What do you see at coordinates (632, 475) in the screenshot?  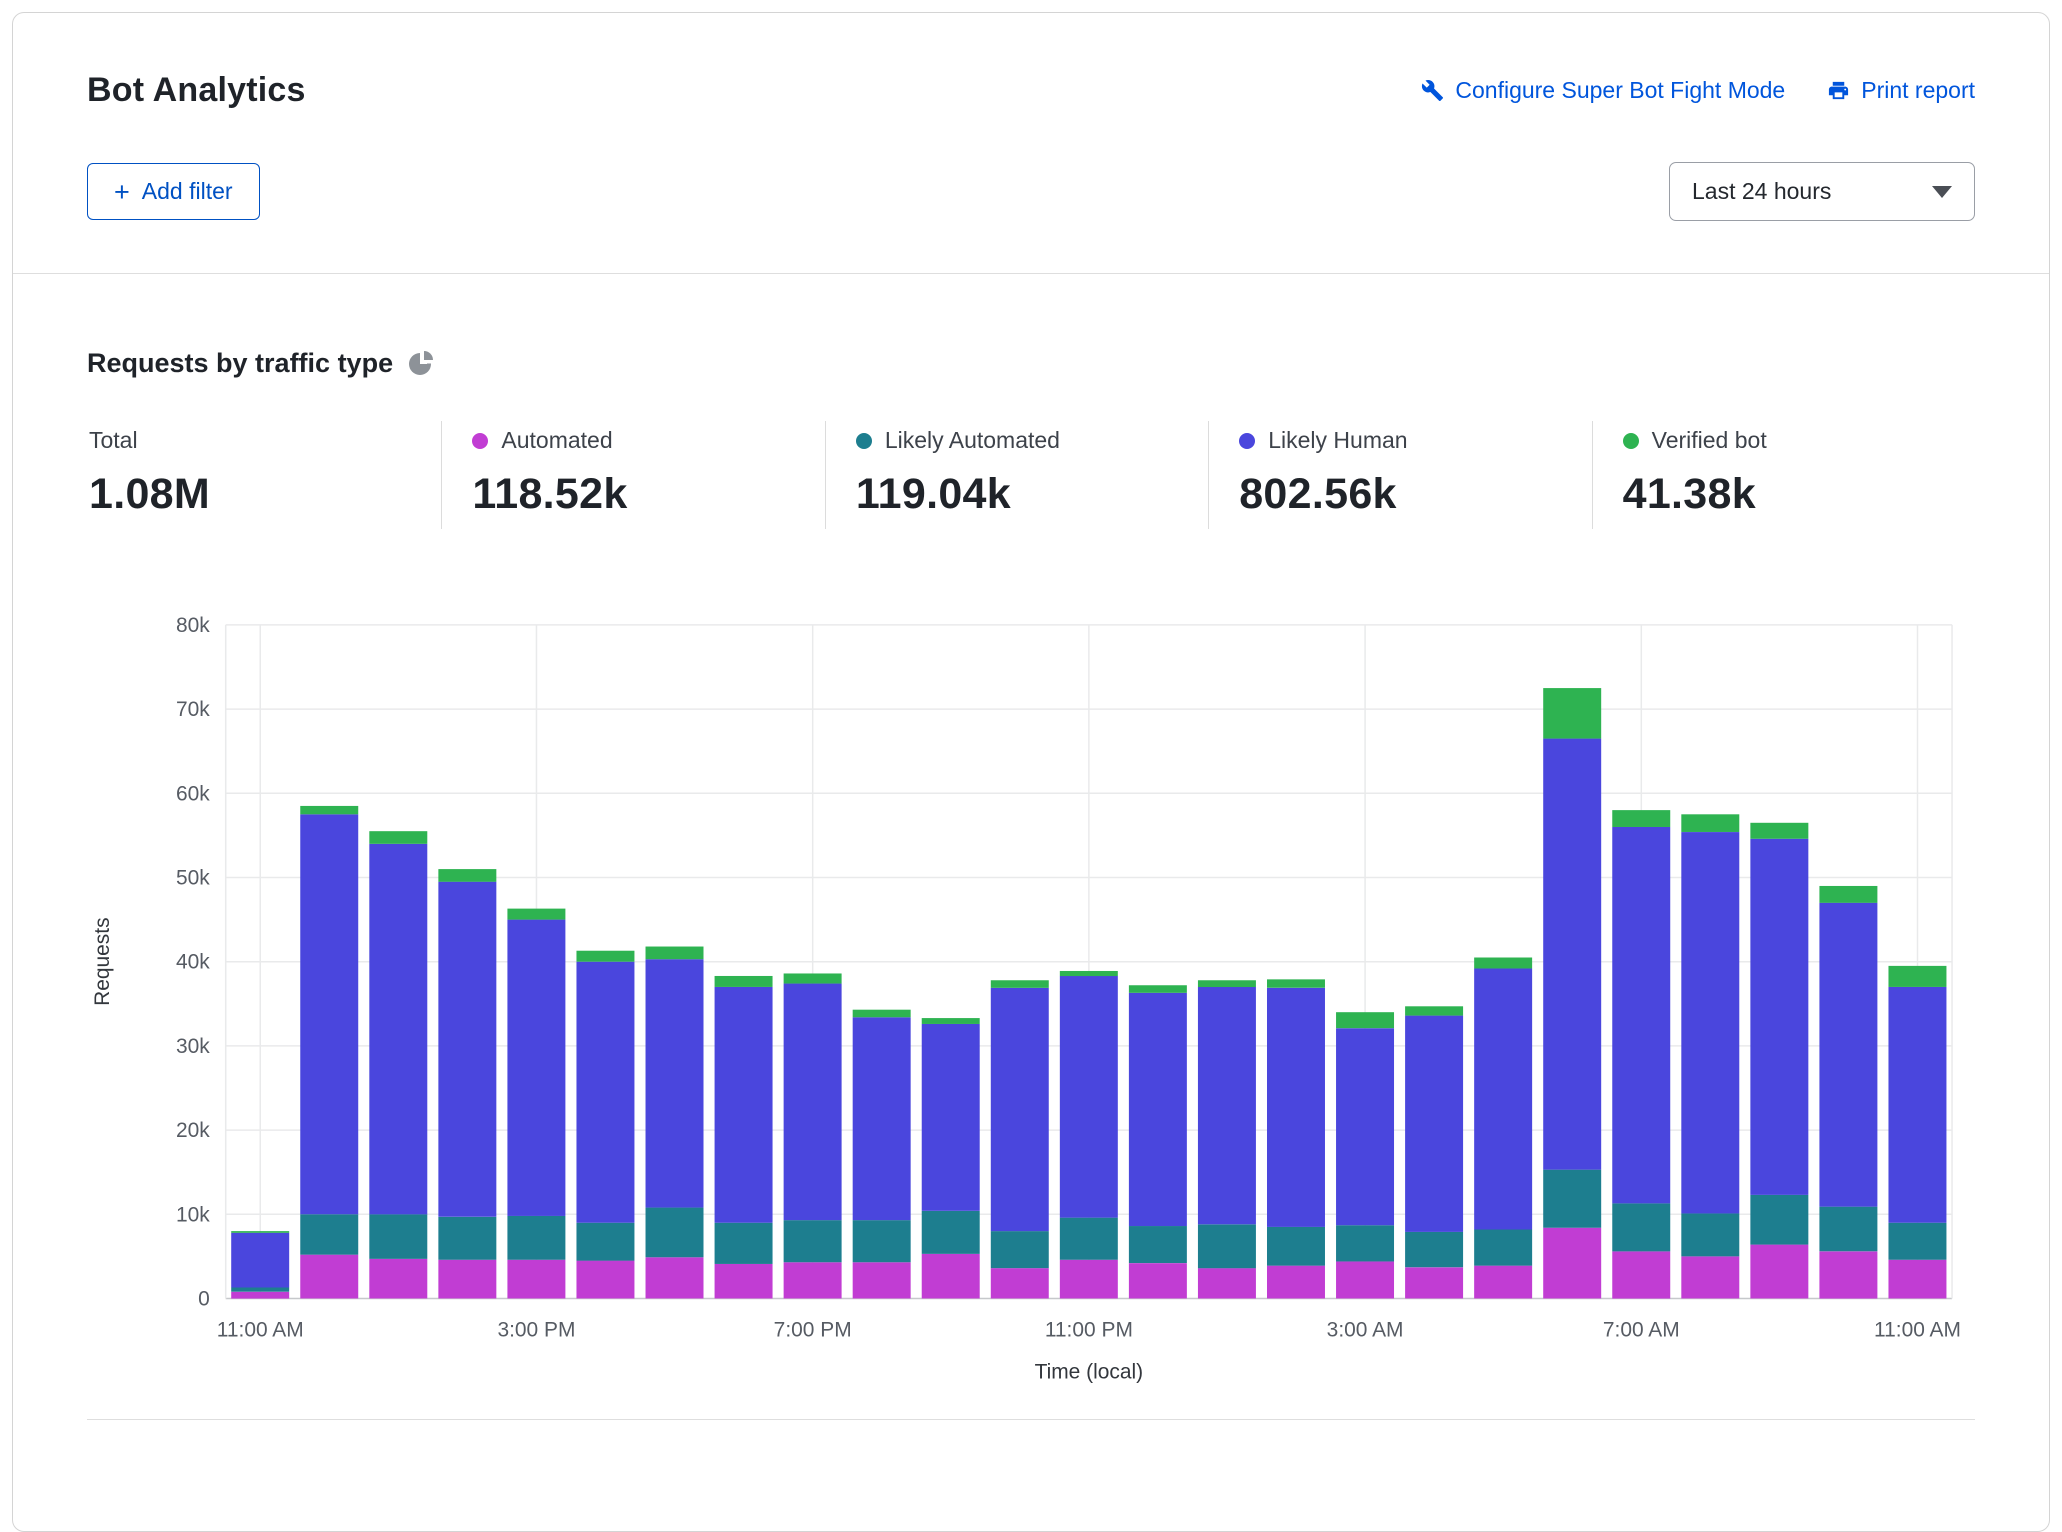 I see `stat-automated: Automated 118.52k` at bounding box center [632, 475].